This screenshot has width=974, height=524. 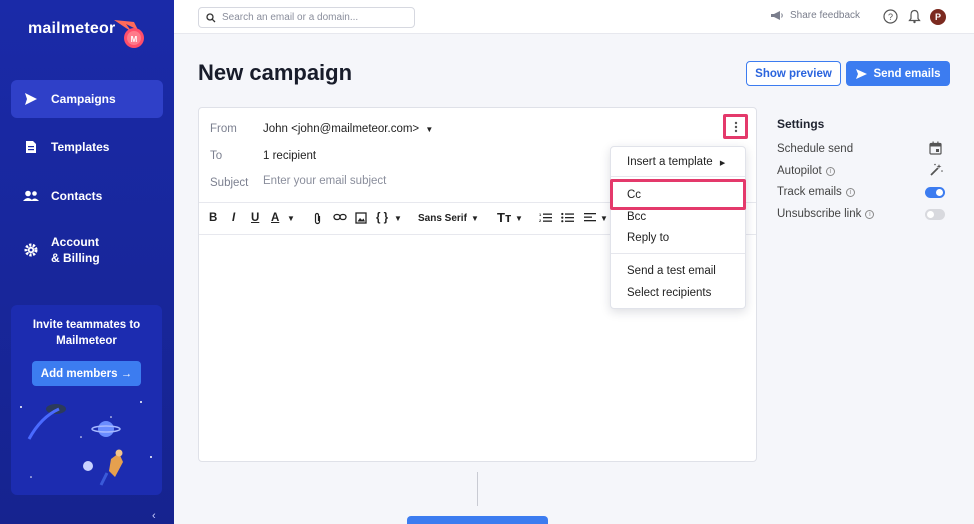 What do you see at coordinates (86, 341) in the screenshot?
I see `invite-title-line2: Mailmeteor` at bounding box center [86, 341].